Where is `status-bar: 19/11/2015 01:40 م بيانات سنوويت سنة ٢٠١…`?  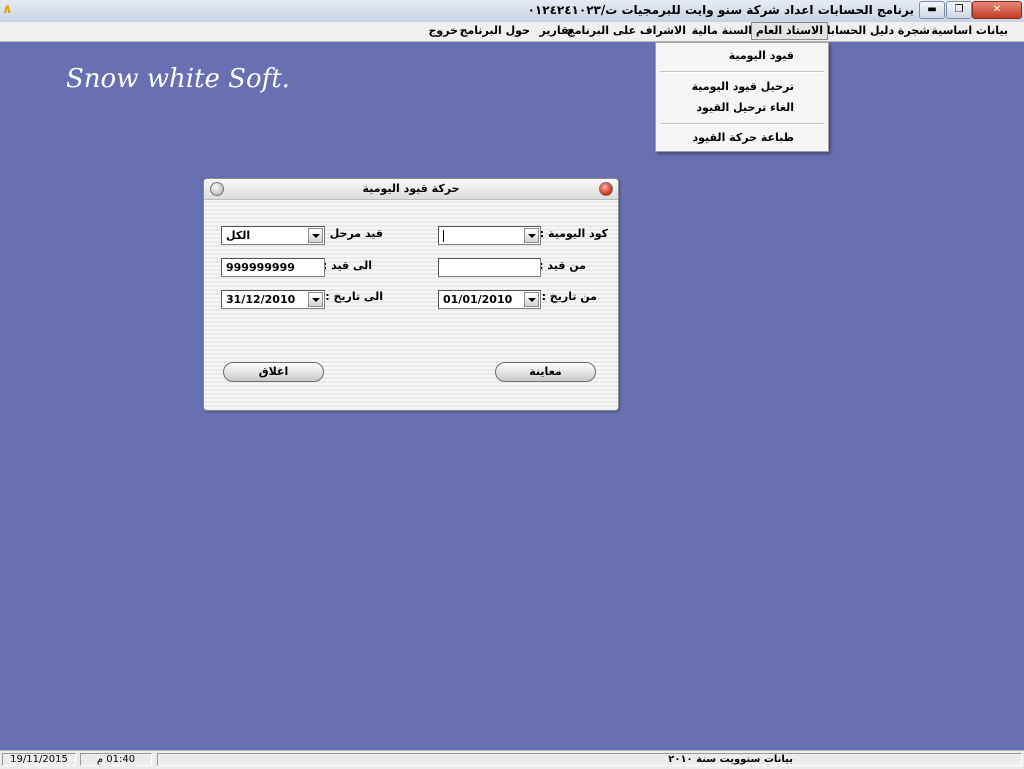 status-bar: 19/11/2015 01:40 م بيانات سنوويت سنة ٢٠١… is located at coordinates (512, 759).